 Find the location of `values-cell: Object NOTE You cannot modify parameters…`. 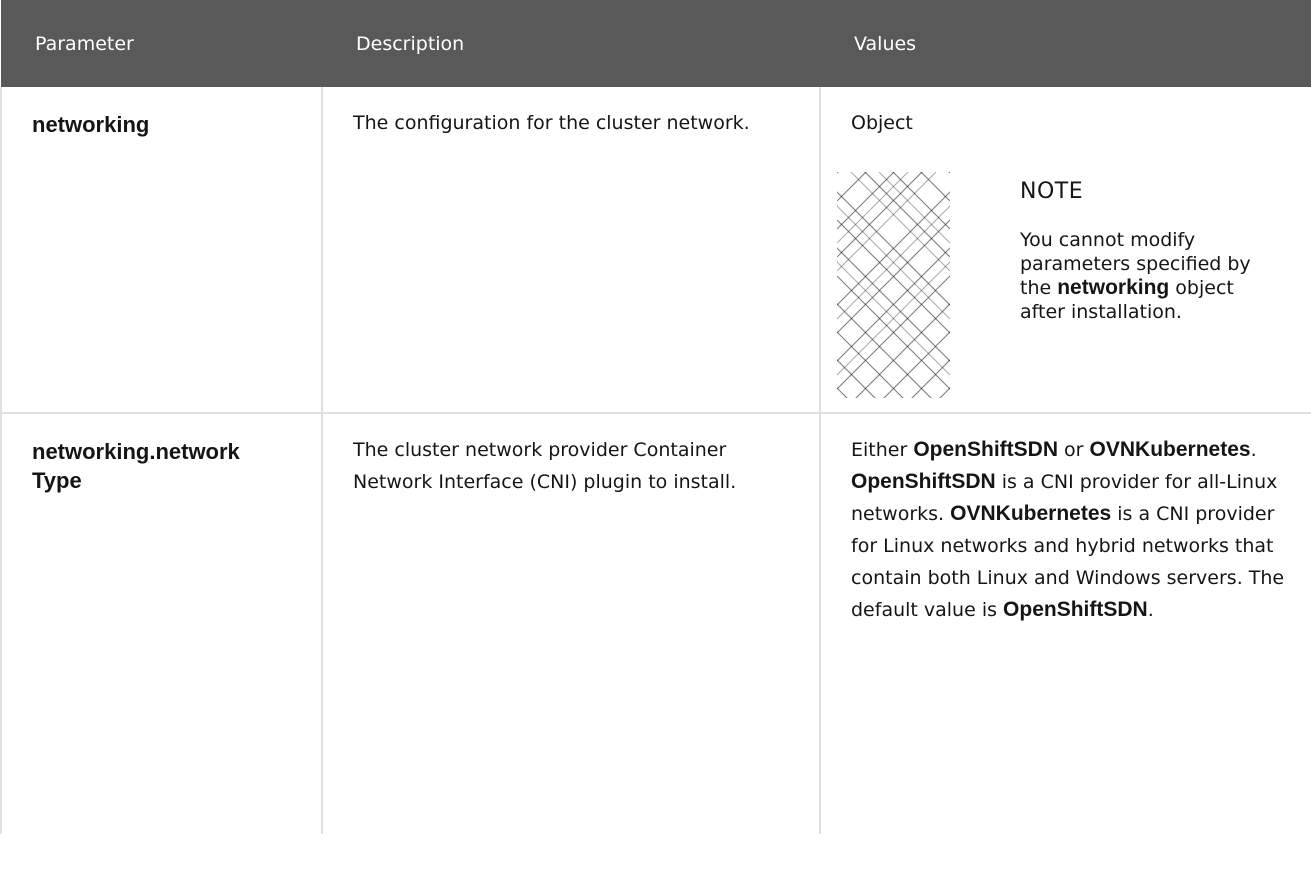

values-cell: Object NOTE You cannot modify parameters… is located at coordinates (1065, 250).